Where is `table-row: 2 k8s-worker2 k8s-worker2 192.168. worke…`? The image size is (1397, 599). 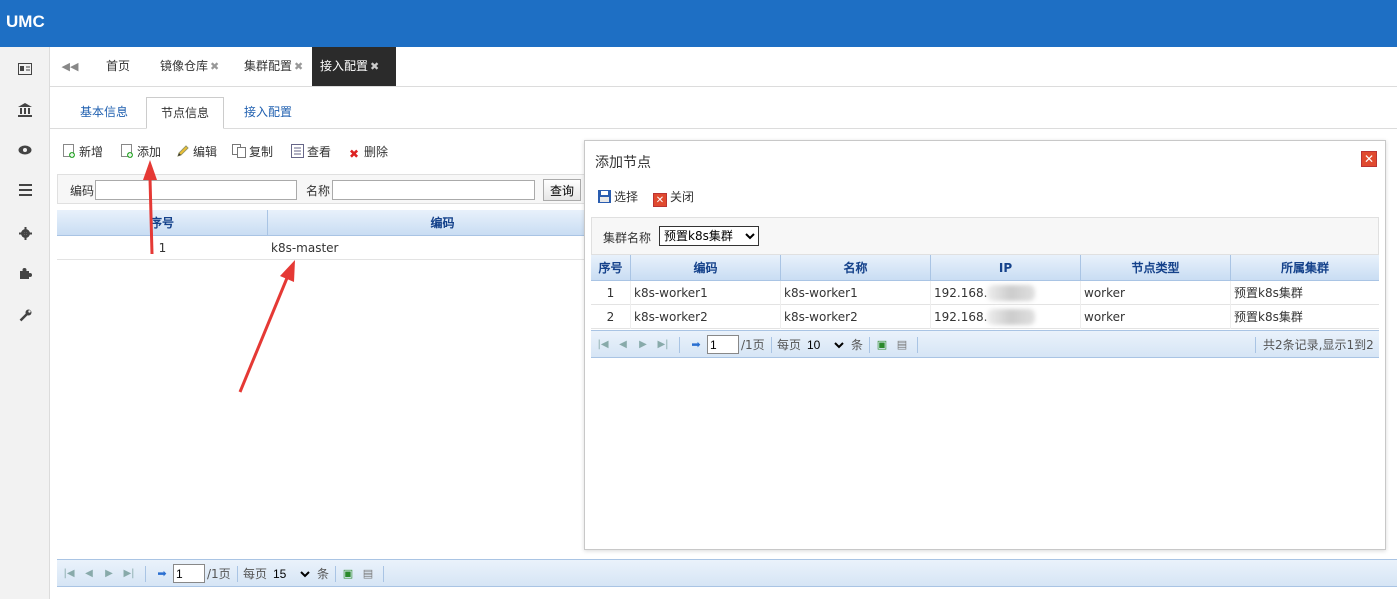 table-row: 2 k8s-worker2 k8s-worker2 192.168. worke… is located at coordinates (985, 317).